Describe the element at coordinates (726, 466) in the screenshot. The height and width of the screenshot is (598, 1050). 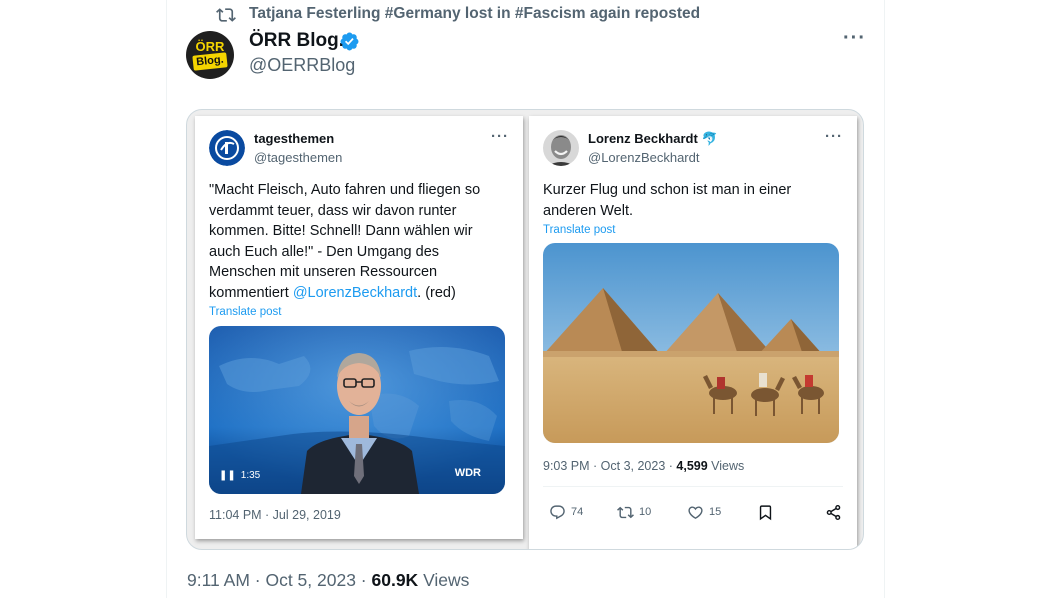
I see `views-label: Views` at that location.